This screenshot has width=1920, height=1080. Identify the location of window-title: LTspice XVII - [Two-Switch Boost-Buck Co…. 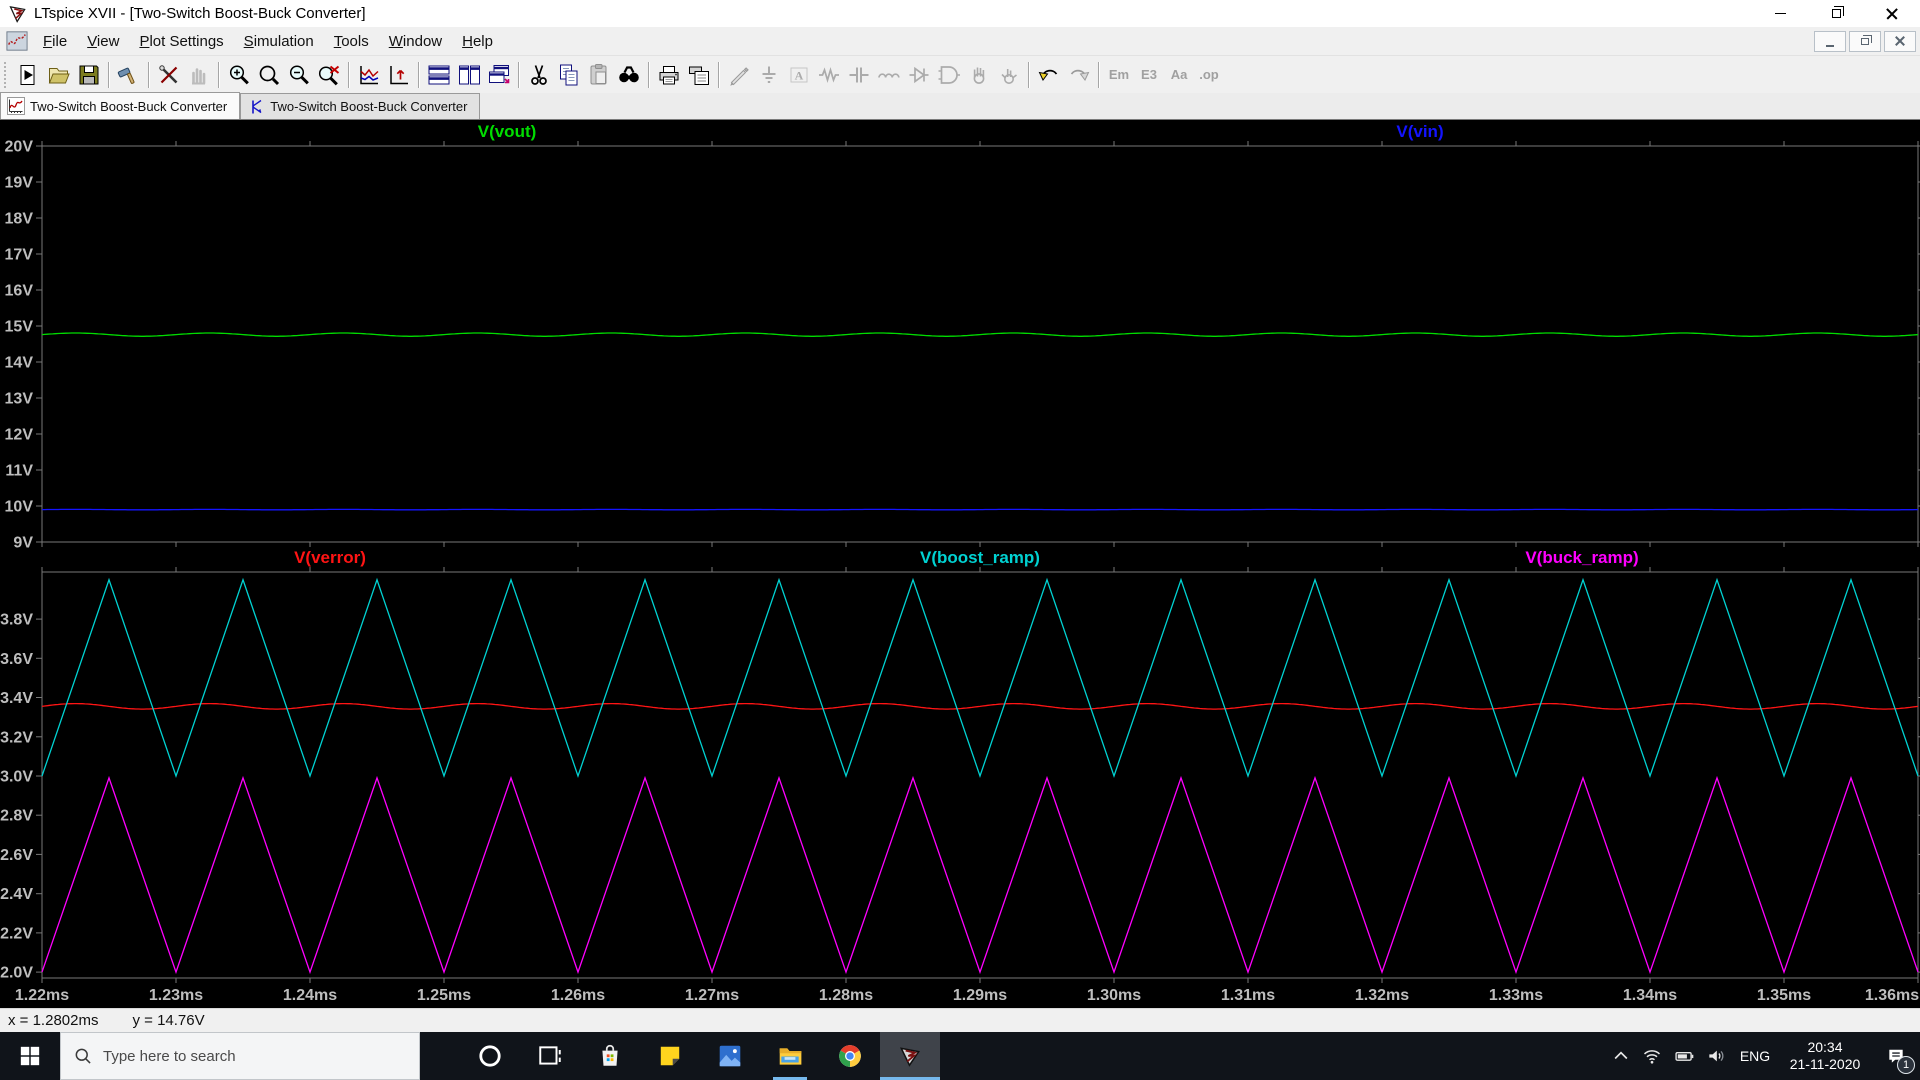
(200, 13).